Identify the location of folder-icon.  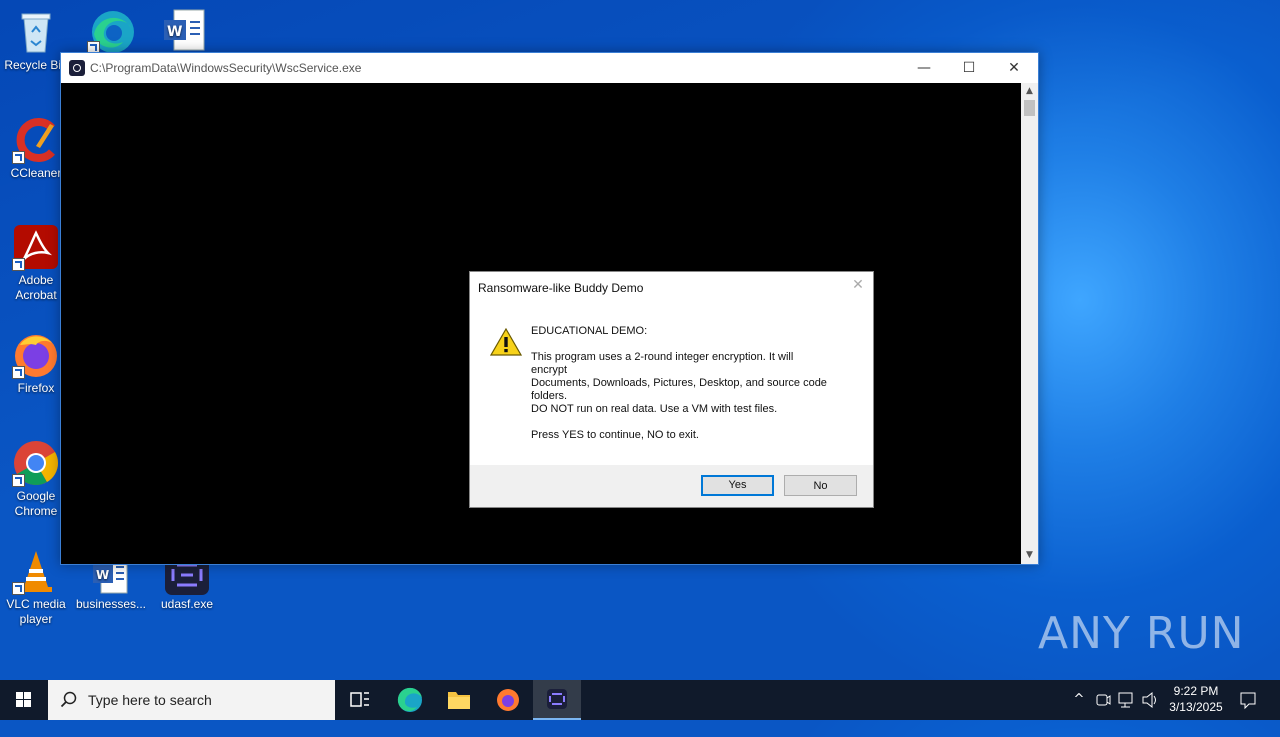
(459, 700).